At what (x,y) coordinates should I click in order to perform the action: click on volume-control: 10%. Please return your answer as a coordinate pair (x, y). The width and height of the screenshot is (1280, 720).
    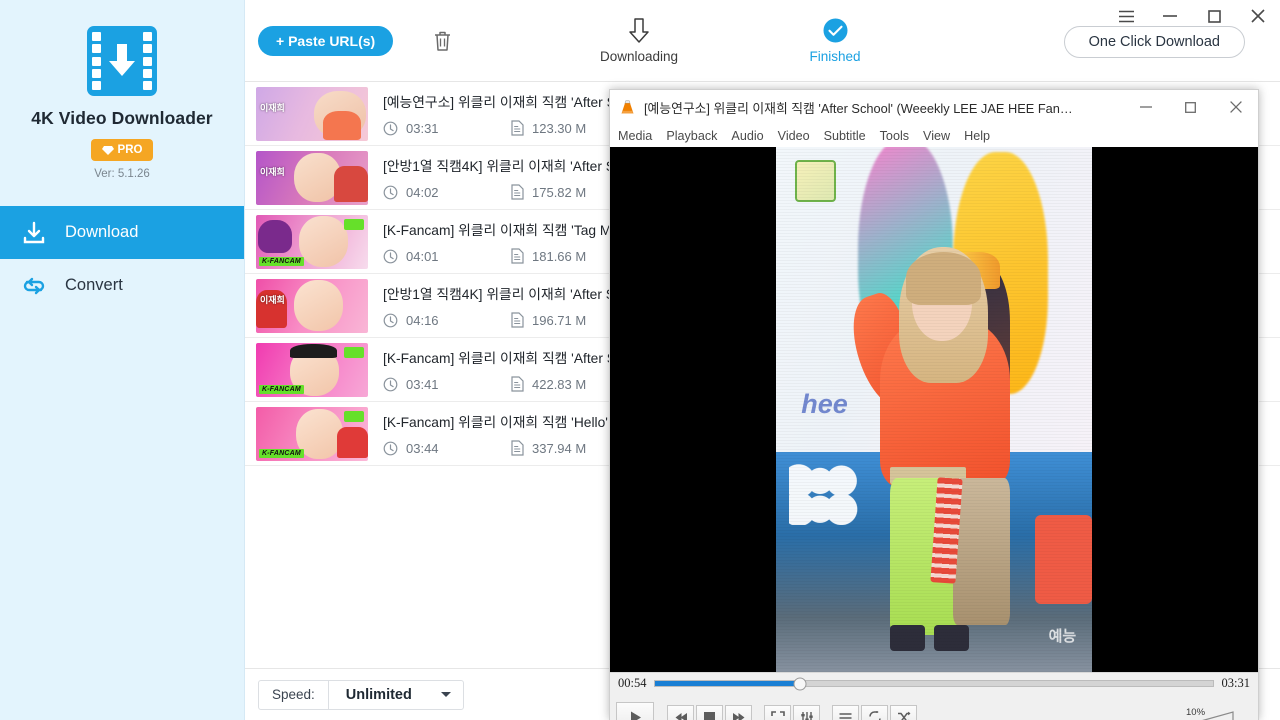
    Looking at the image, I should click on (1197, 713).